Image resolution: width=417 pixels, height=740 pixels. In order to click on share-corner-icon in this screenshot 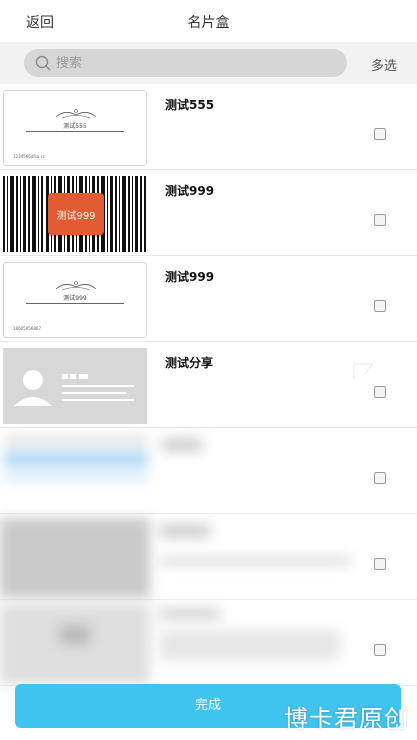, I will do `click(363, 371)`.